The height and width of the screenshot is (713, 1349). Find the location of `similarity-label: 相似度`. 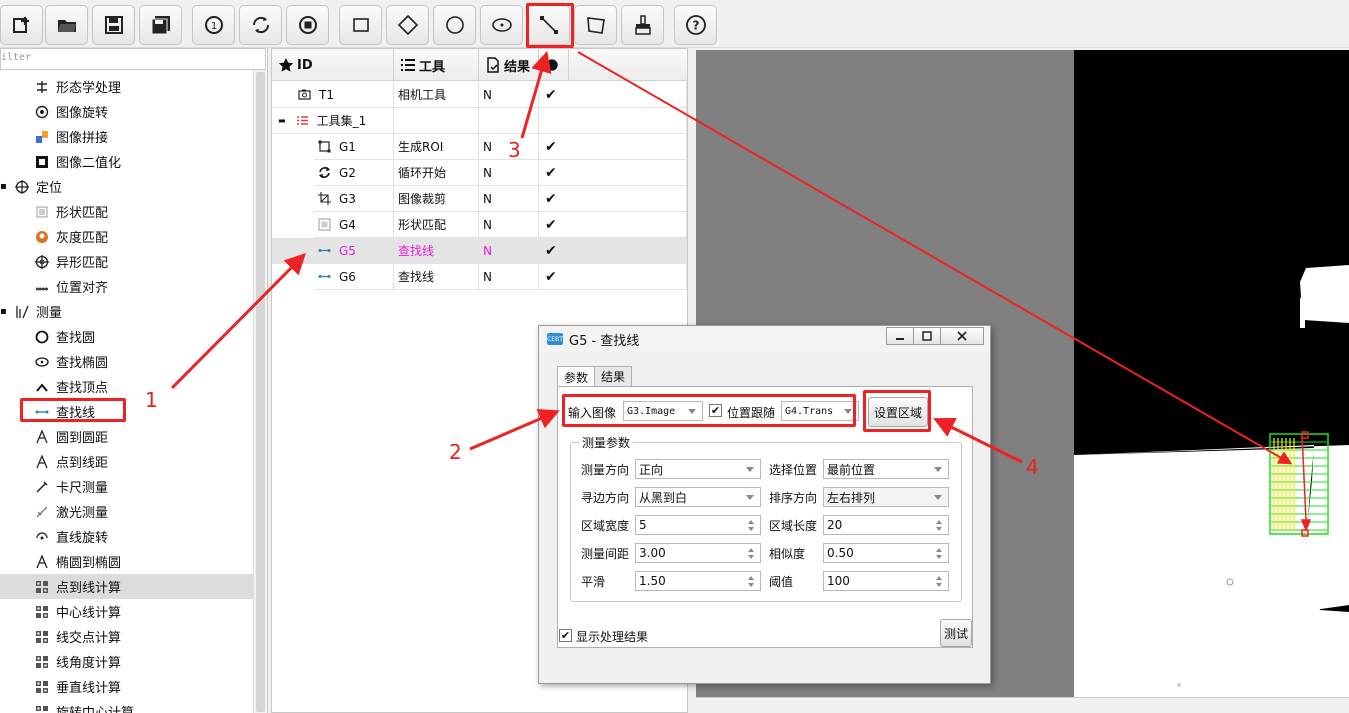

similarity-label: 相似度 is located at coordinates (787, 554).